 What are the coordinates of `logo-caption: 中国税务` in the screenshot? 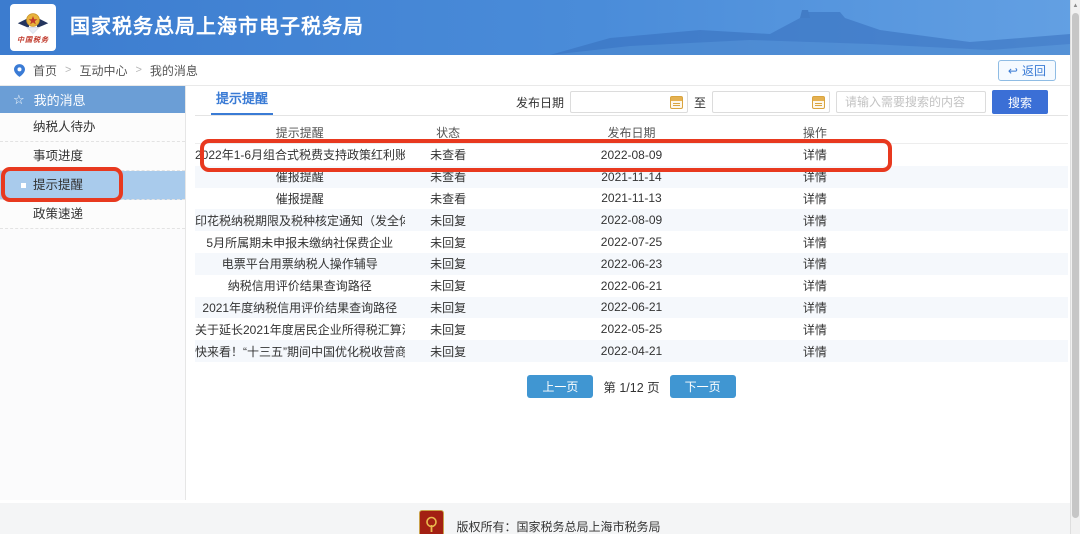 It's located at (33, 40).